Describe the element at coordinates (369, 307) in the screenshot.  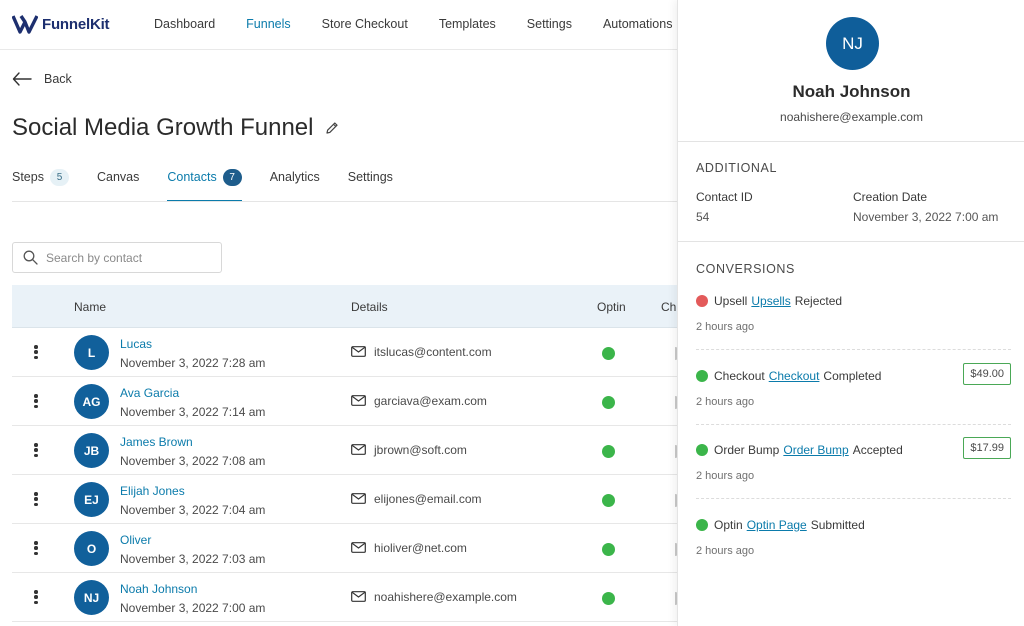
I see `col-header-details: Details` at that location.